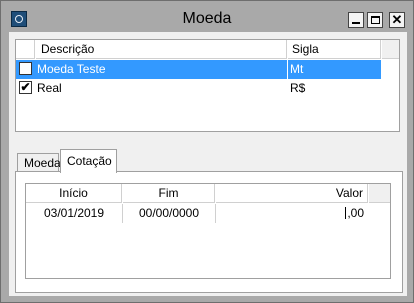 The width and height of the screenshot is (414, 303). I want to click on grid-header-fim: Fim, so click(169, 193).